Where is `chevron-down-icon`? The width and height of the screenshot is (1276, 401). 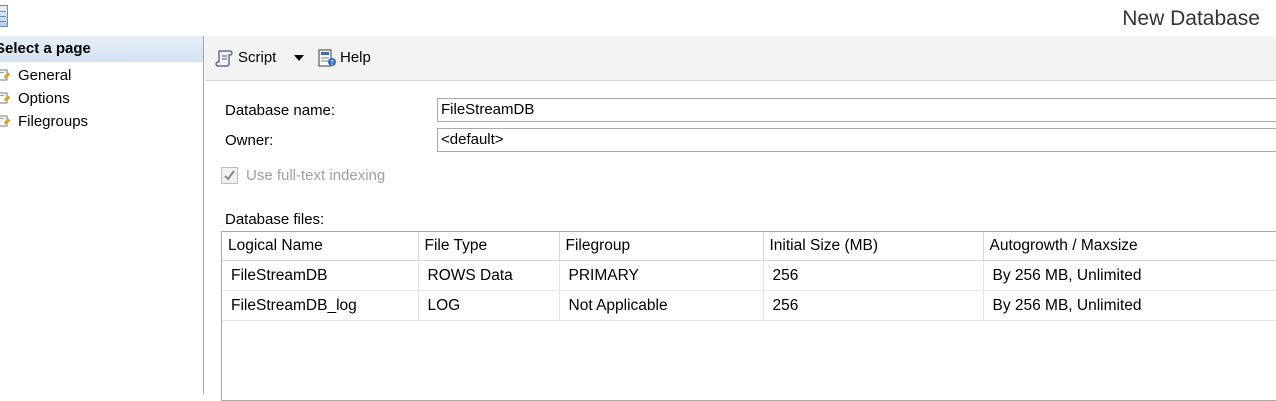 chevron-down-icon is located at coordinates (299, 58).